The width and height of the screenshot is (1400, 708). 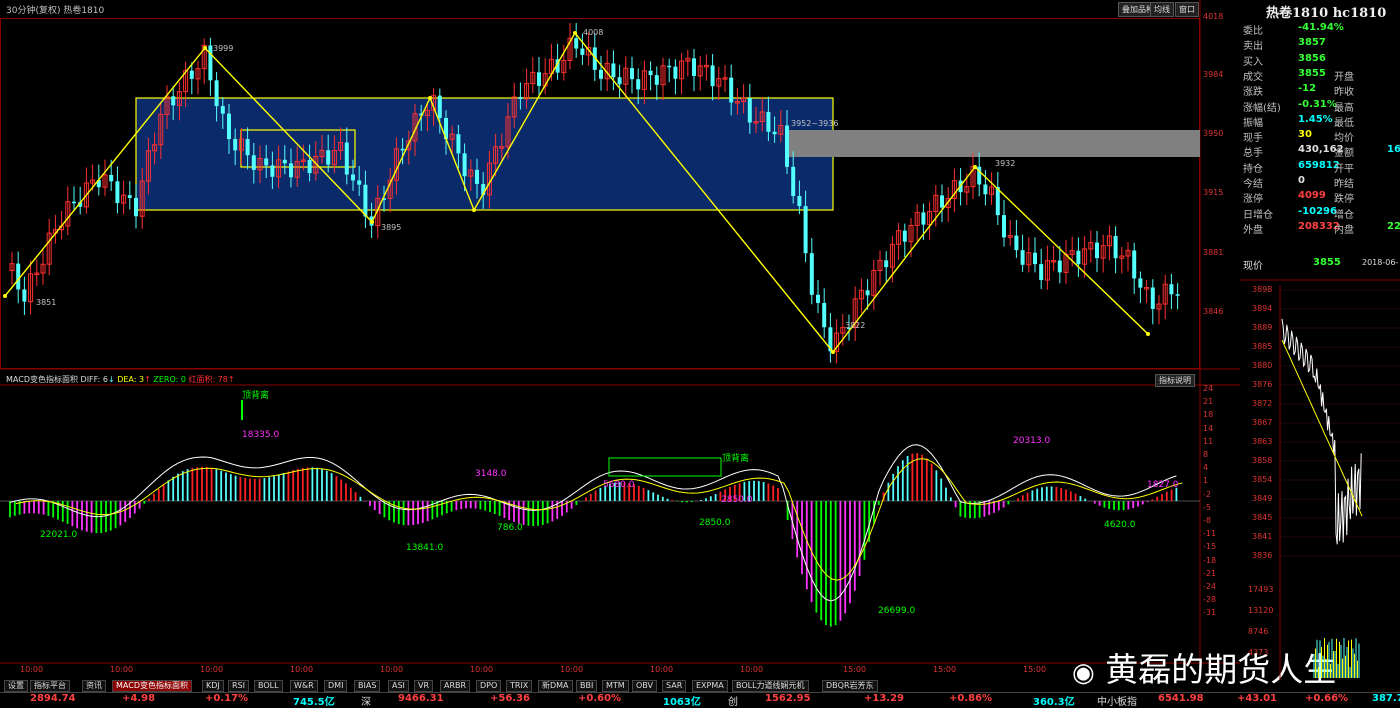 What do you see at coordinates (94, 686) in the screenshot?
I see `indicator-tab: 资讯` at bounding box center [94, 686].